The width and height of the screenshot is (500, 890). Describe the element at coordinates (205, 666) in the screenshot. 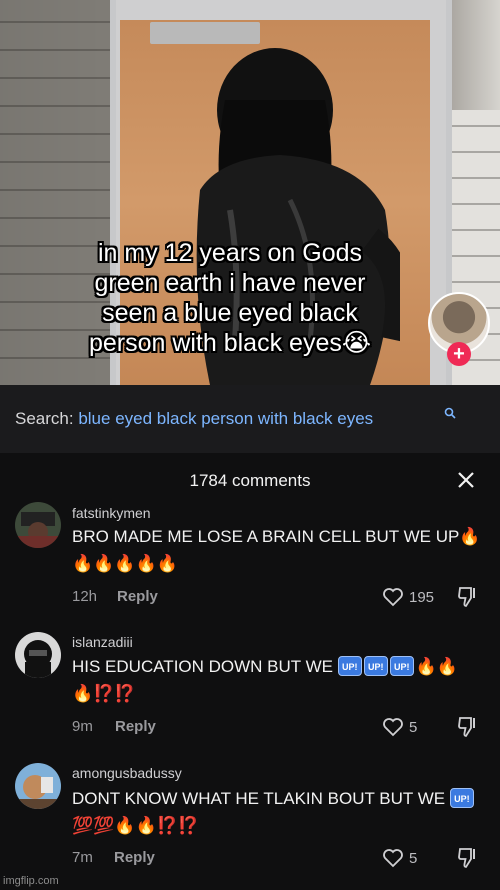

I see `comment-text-part: HIS EDUCATION DOWN BUT WE` at that location.